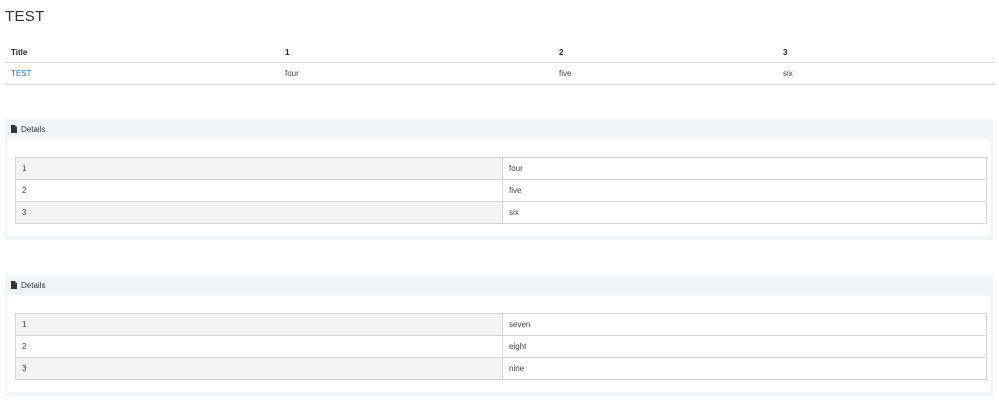 The height and width of the screenshot is (403, 999). I want to click on table-row: TEST four five six, so click(500, 73).